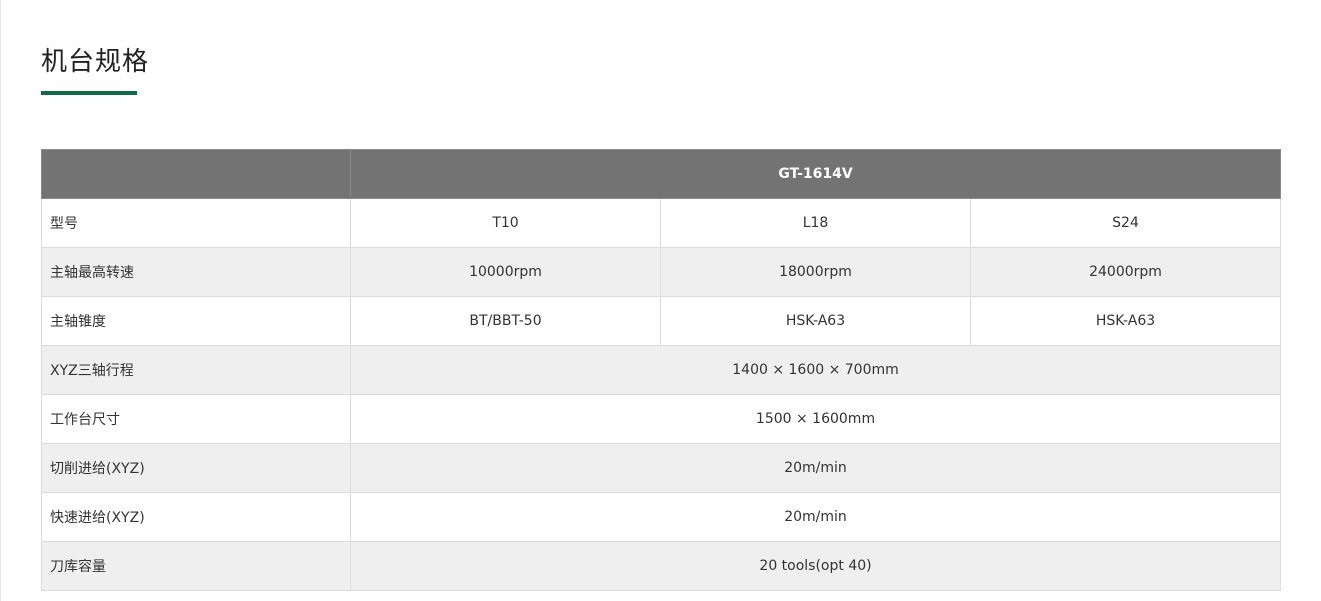  I want to click on row-value: T10, so click(505, 223).